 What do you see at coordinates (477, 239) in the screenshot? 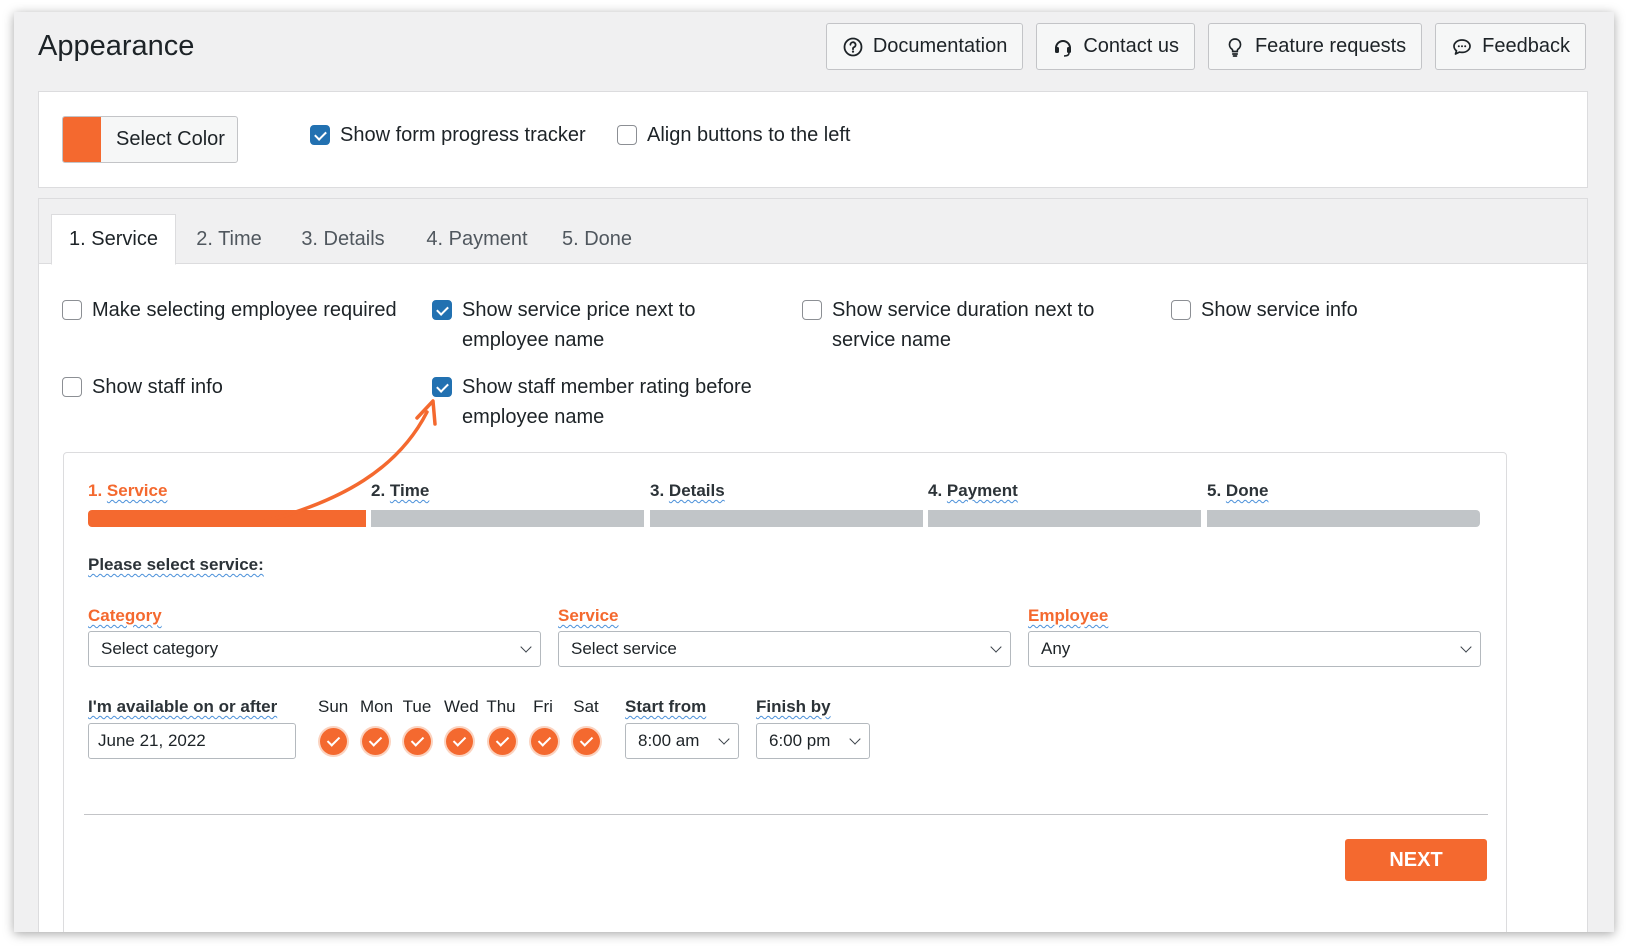
I see `tab-payment: 4. Payment` at bounding box center [477, 239].